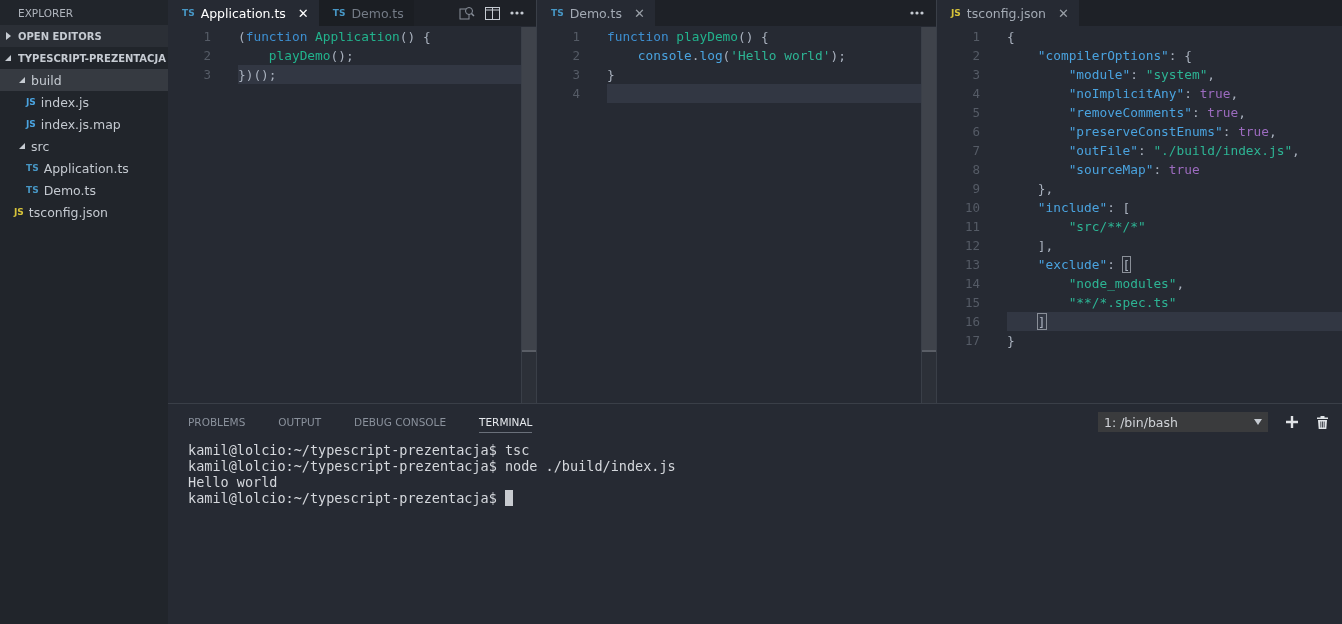  Describe the element at coordinates (217, 422) in the screenshot. I see `panel-tab: PROBLEMS` at that location.